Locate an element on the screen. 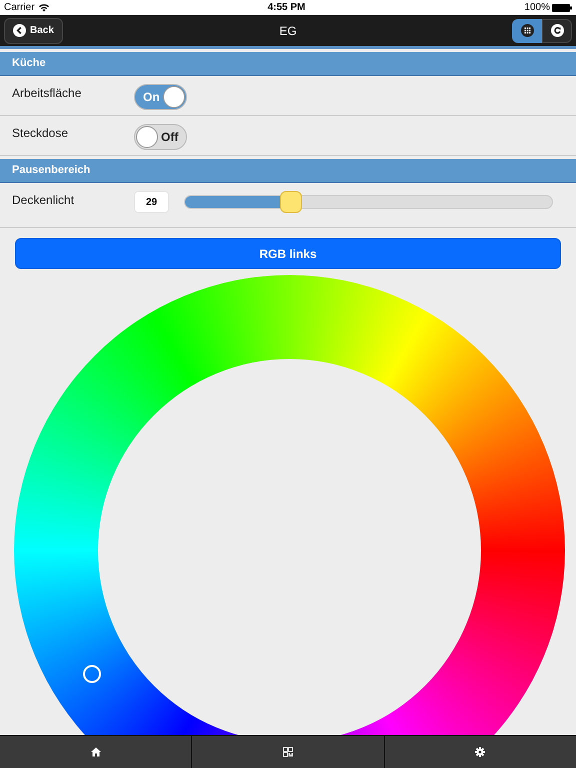 The image size is (576, 768). grid-icon is located at coordinates (527, 30).